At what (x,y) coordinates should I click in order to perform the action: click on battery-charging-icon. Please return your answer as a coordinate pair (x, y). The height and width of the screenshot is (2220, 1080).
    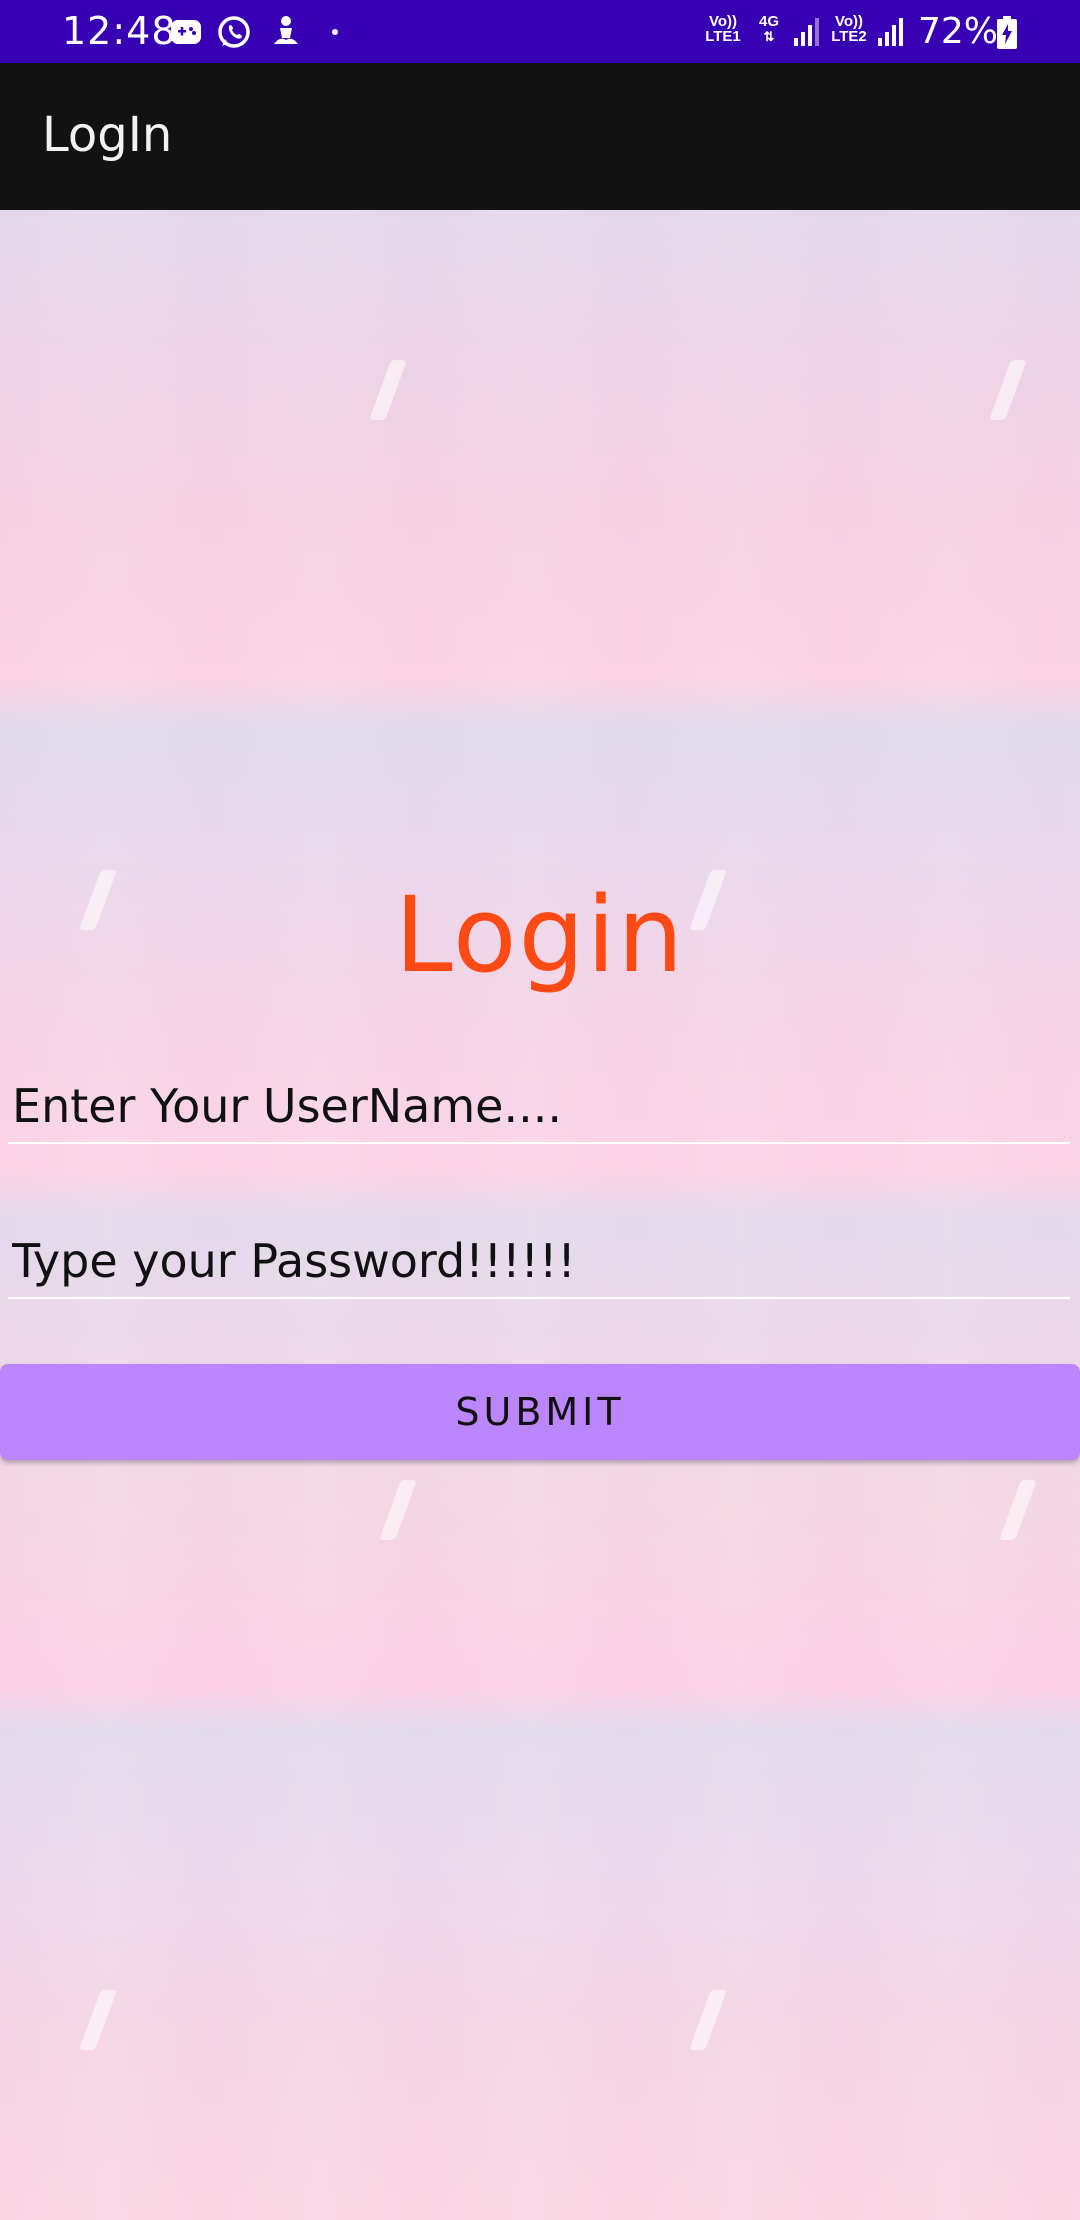
    Looking at the image, I should click on (1007, 32).